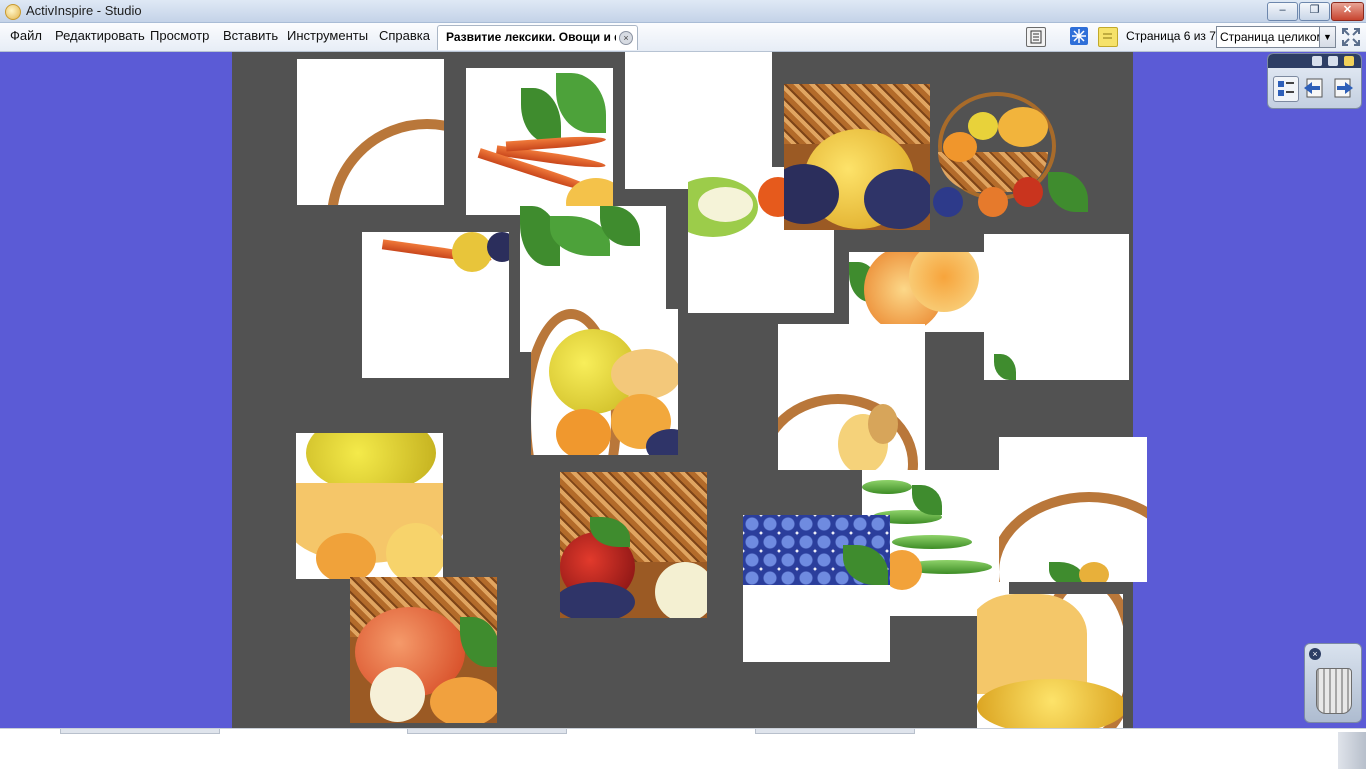 The height and width of the screenshot is (769, 1366). What do you see at coordinates (84, 10) in the screenshot?
I see `window-title: ActivInspire - Studio` at bounding box center [84, 10].